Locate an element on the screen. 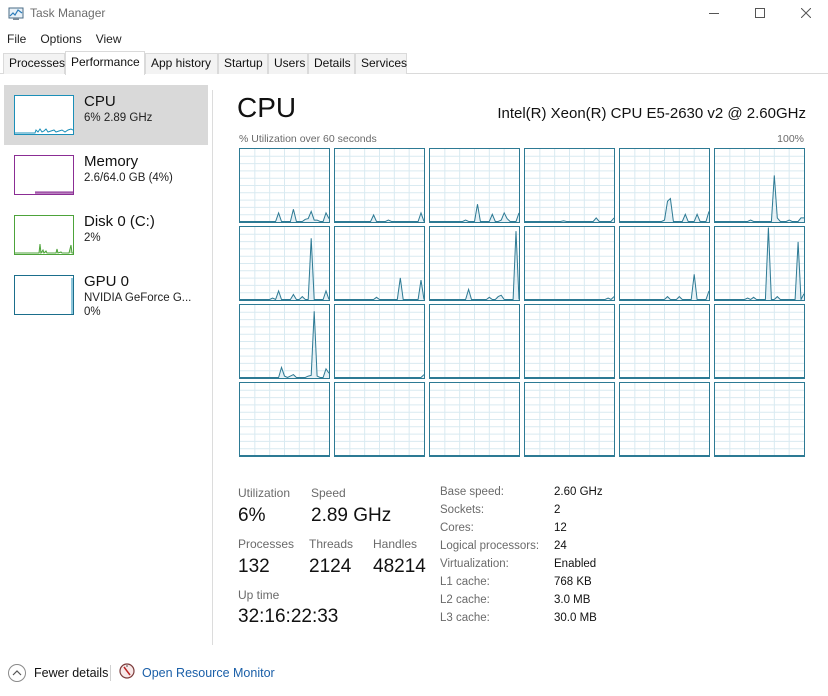  sockets-value: 2 is located at coordinates (557, 510).